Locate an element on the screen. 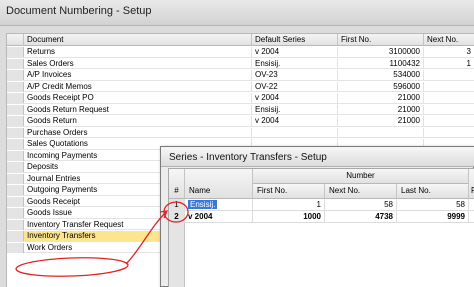 This screenshot has width=474, height=287. table-row: A/P Credit Memos OV-22 596000 is located at coordinates (240, 86).